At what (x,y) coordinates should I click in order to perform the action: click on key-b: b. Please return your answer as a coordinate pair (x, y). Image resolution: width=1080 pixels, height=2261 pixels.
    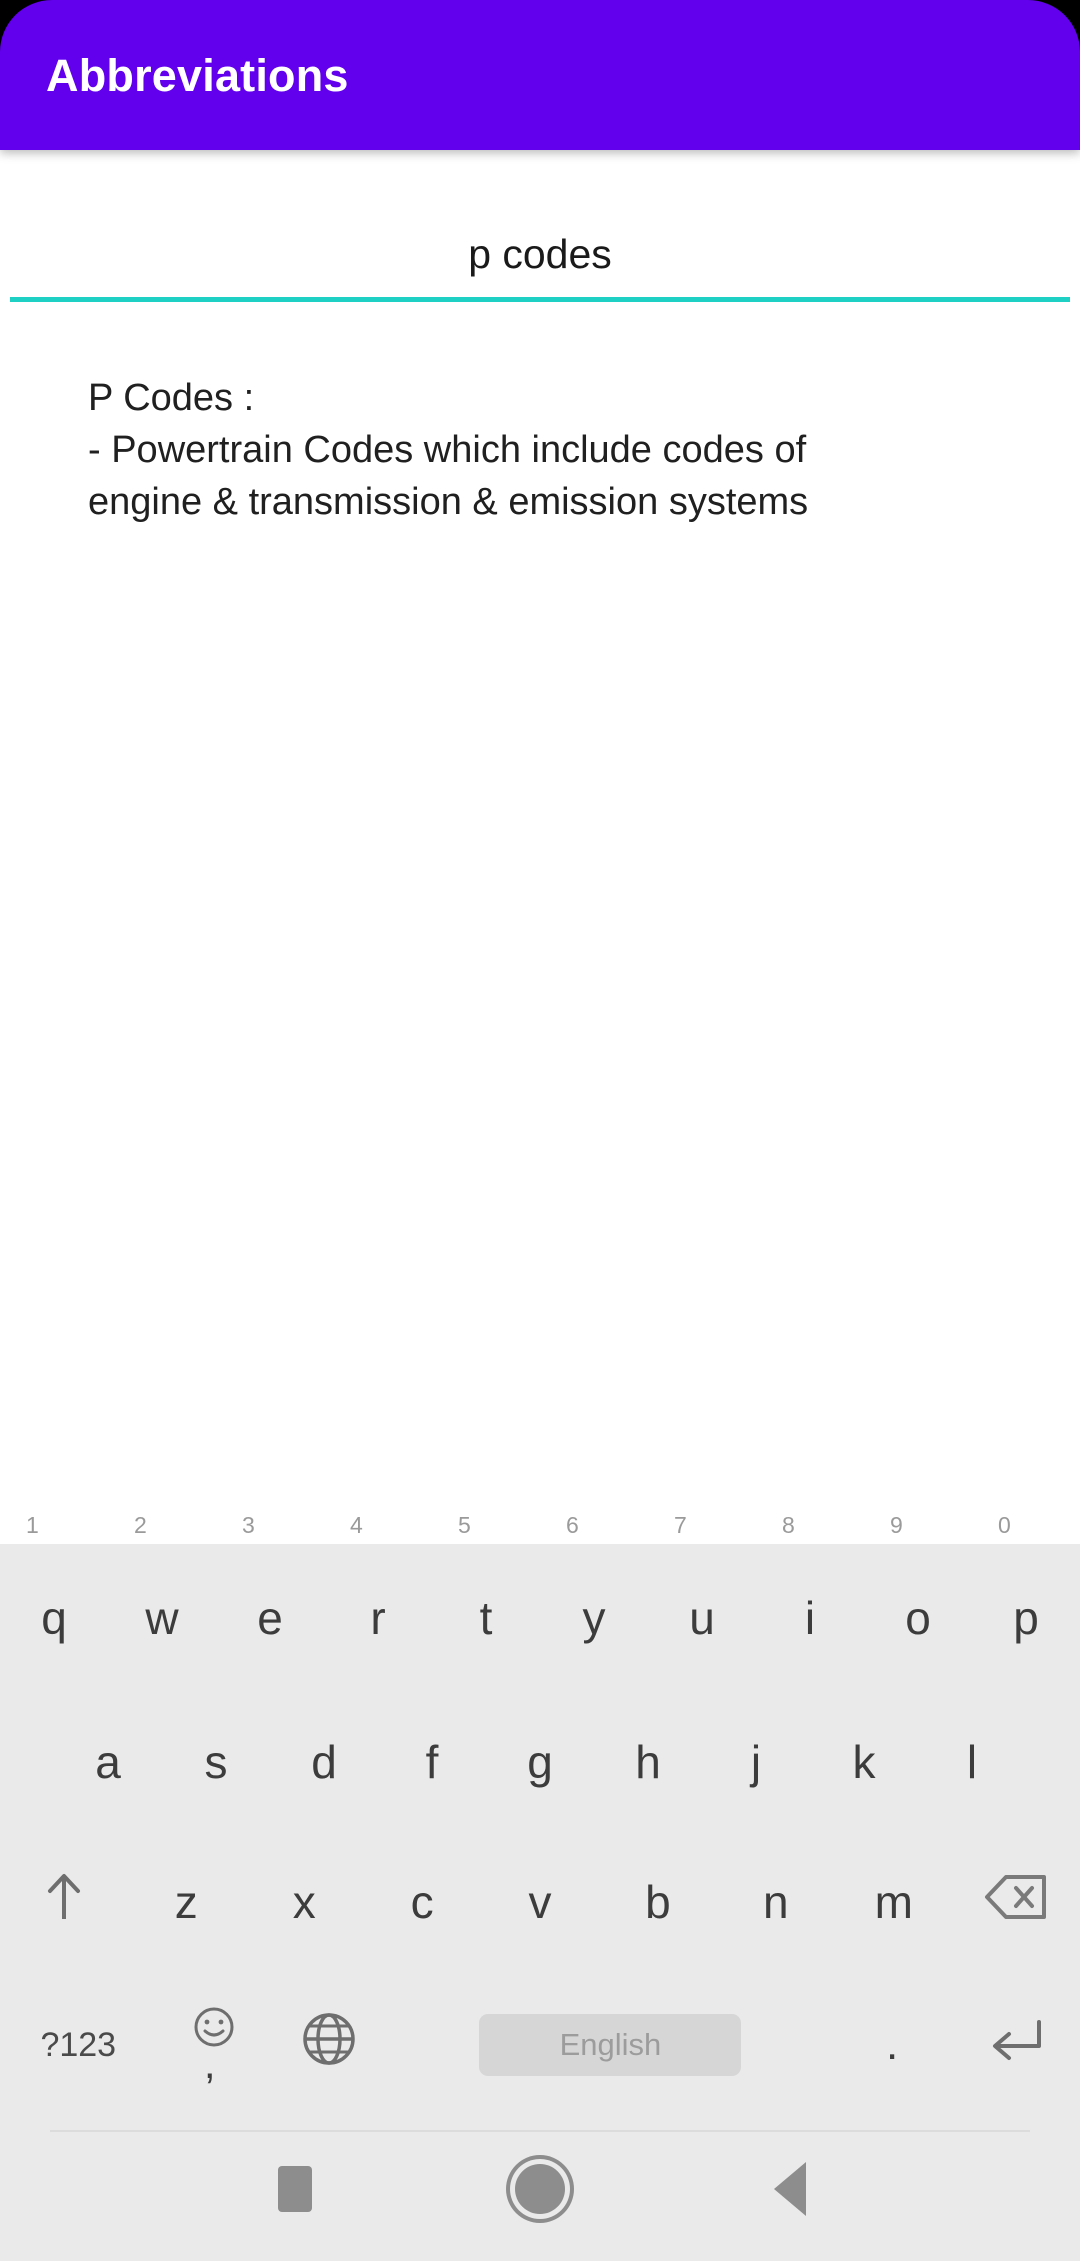
    Looking at the image, I should click on (658, 1902).